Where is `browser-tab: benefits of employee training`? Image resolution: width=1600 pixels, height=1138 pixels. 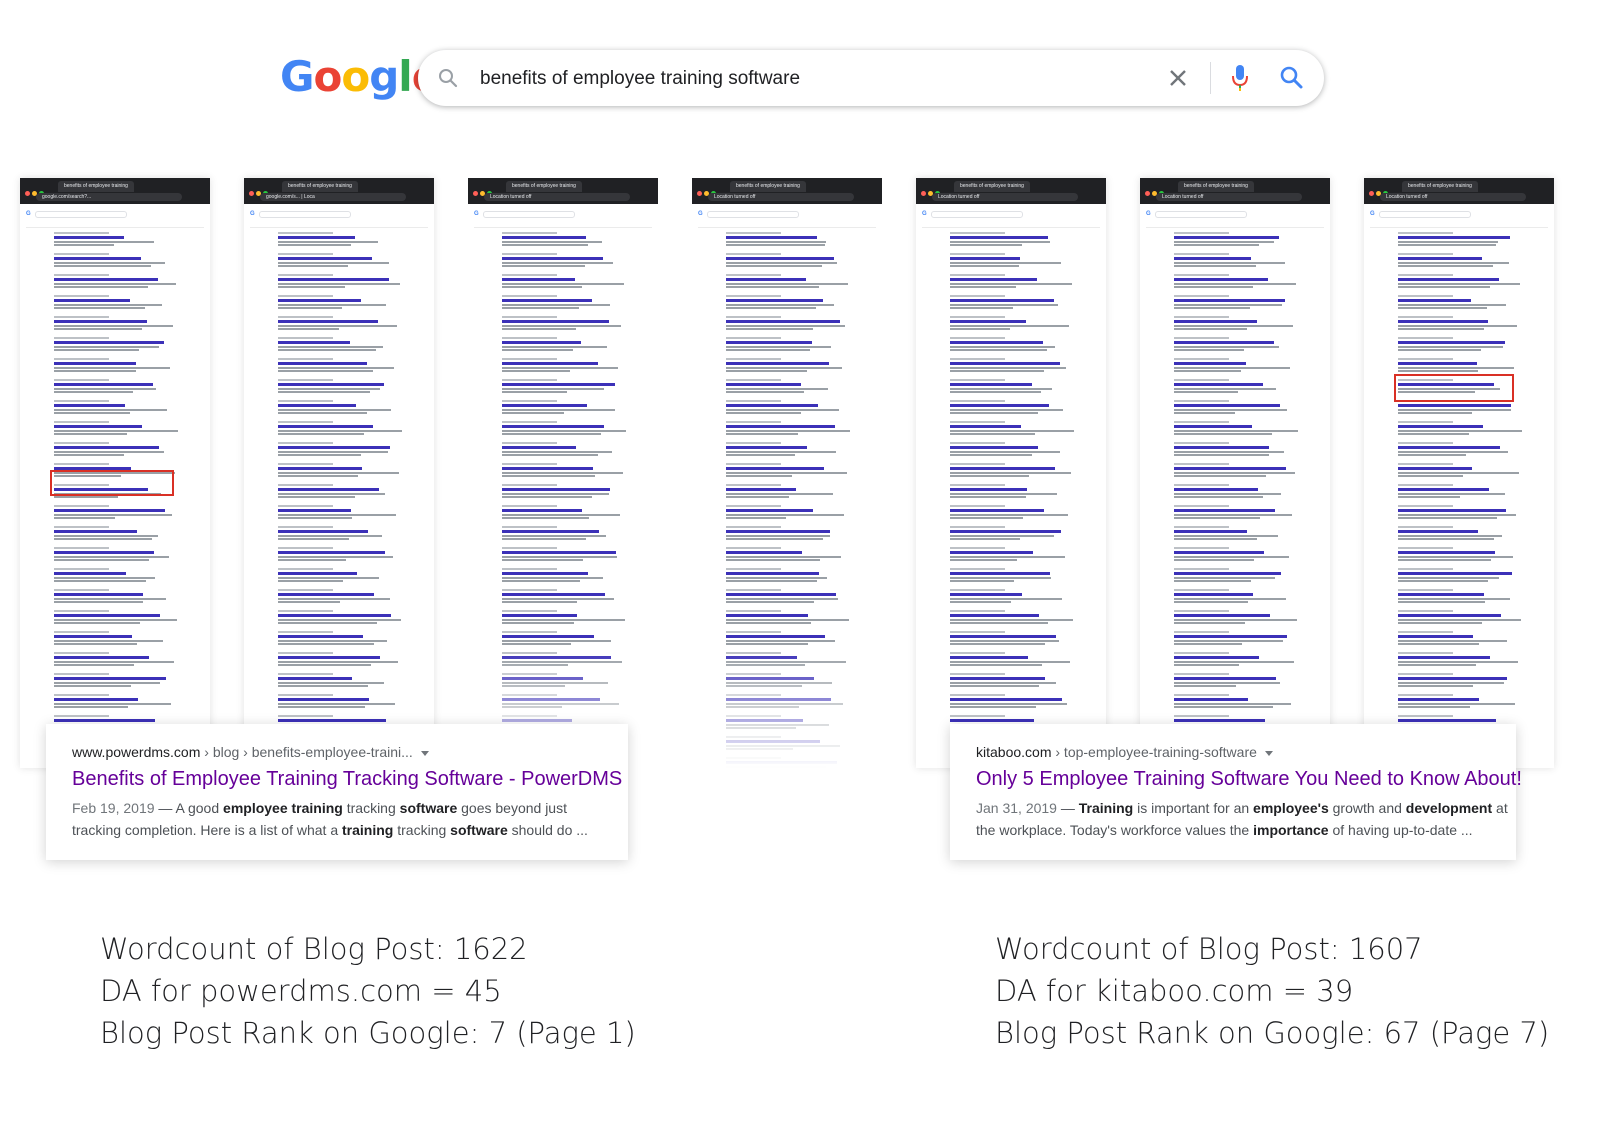
browser-tab: benefits of employee training is located at coordinates (544, 186).